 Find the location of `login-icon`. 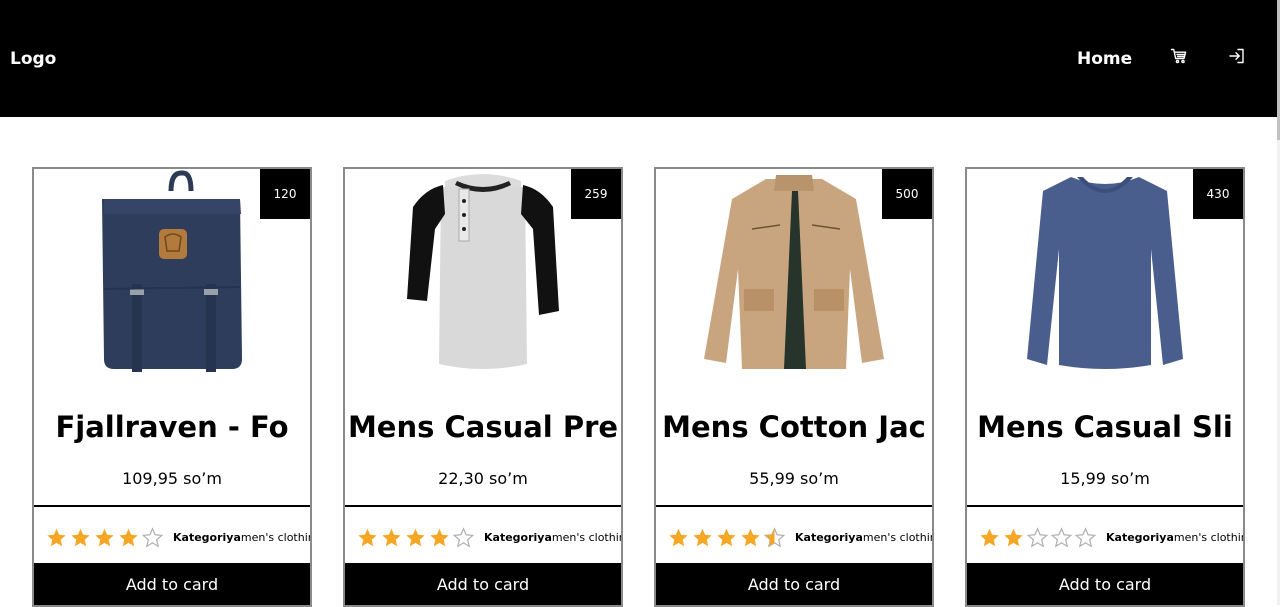

login-icon is located at coordinates (1237, 56).